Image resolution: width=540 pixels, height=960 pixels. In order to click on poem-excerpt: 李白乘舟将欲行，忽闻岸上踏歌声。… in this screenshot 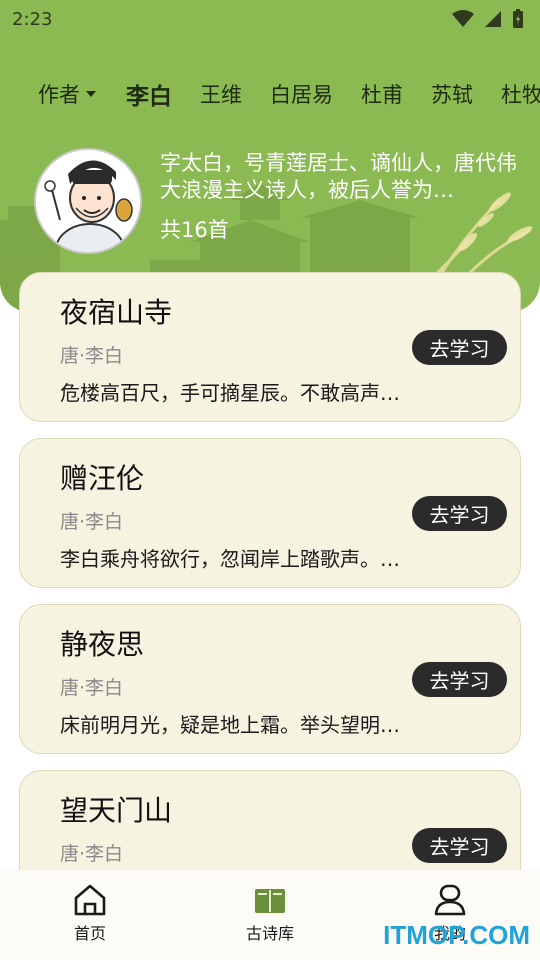, I will do `click(230, 559)`.